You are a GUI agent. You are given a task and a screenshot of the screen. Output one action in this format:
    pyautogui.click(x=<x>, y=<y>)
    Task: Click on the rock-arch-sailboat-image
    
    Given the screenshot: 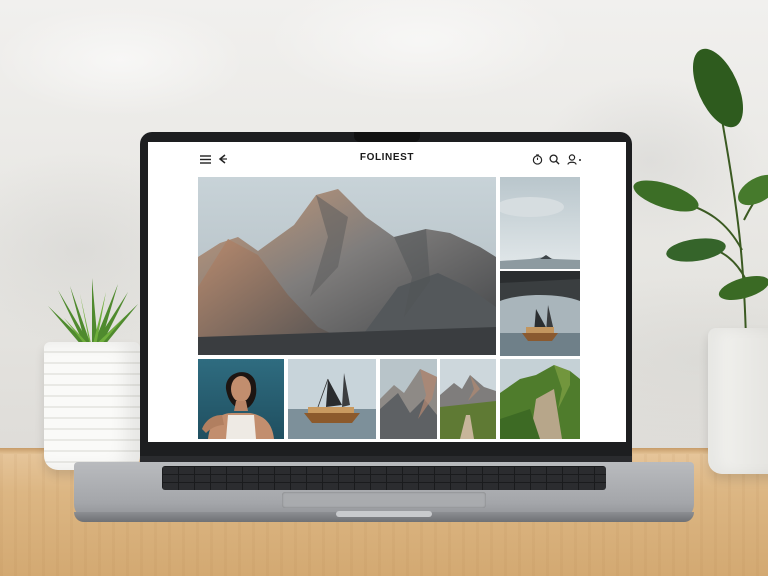 What is the action you would take?
    pyautogui.click(x=540, y=313)
    